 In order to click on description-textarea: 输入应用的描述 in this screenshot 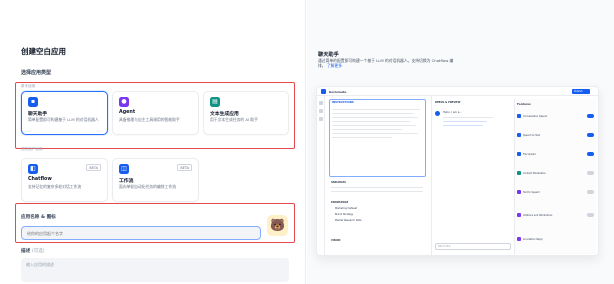, I will do `click(155, 270)`.